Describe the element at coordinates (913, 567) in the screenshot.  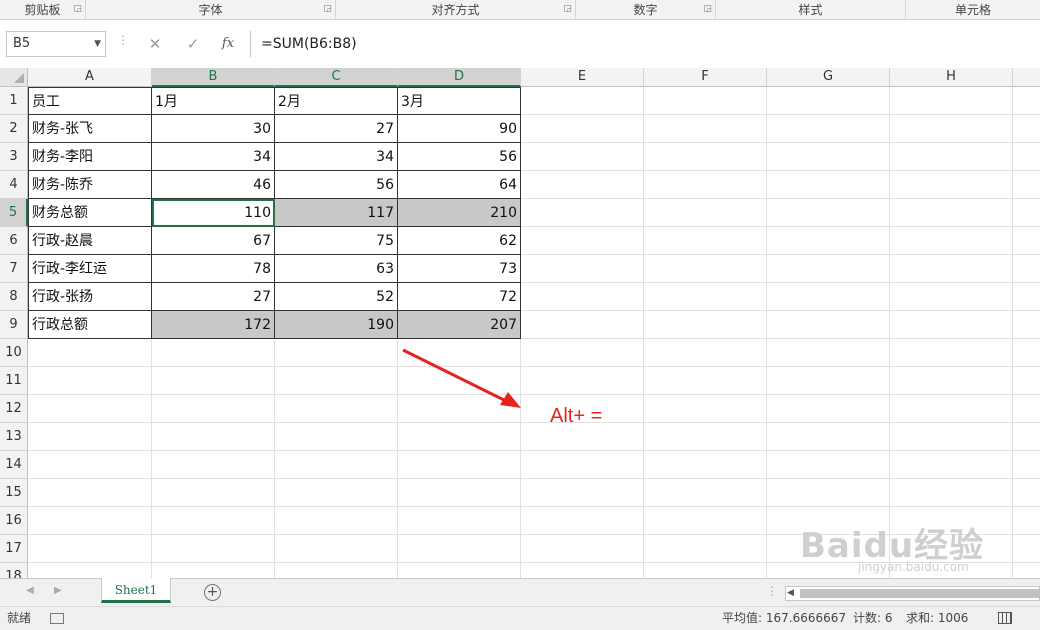
I see `watermark-url: jingyan.baidu.com` at that location.